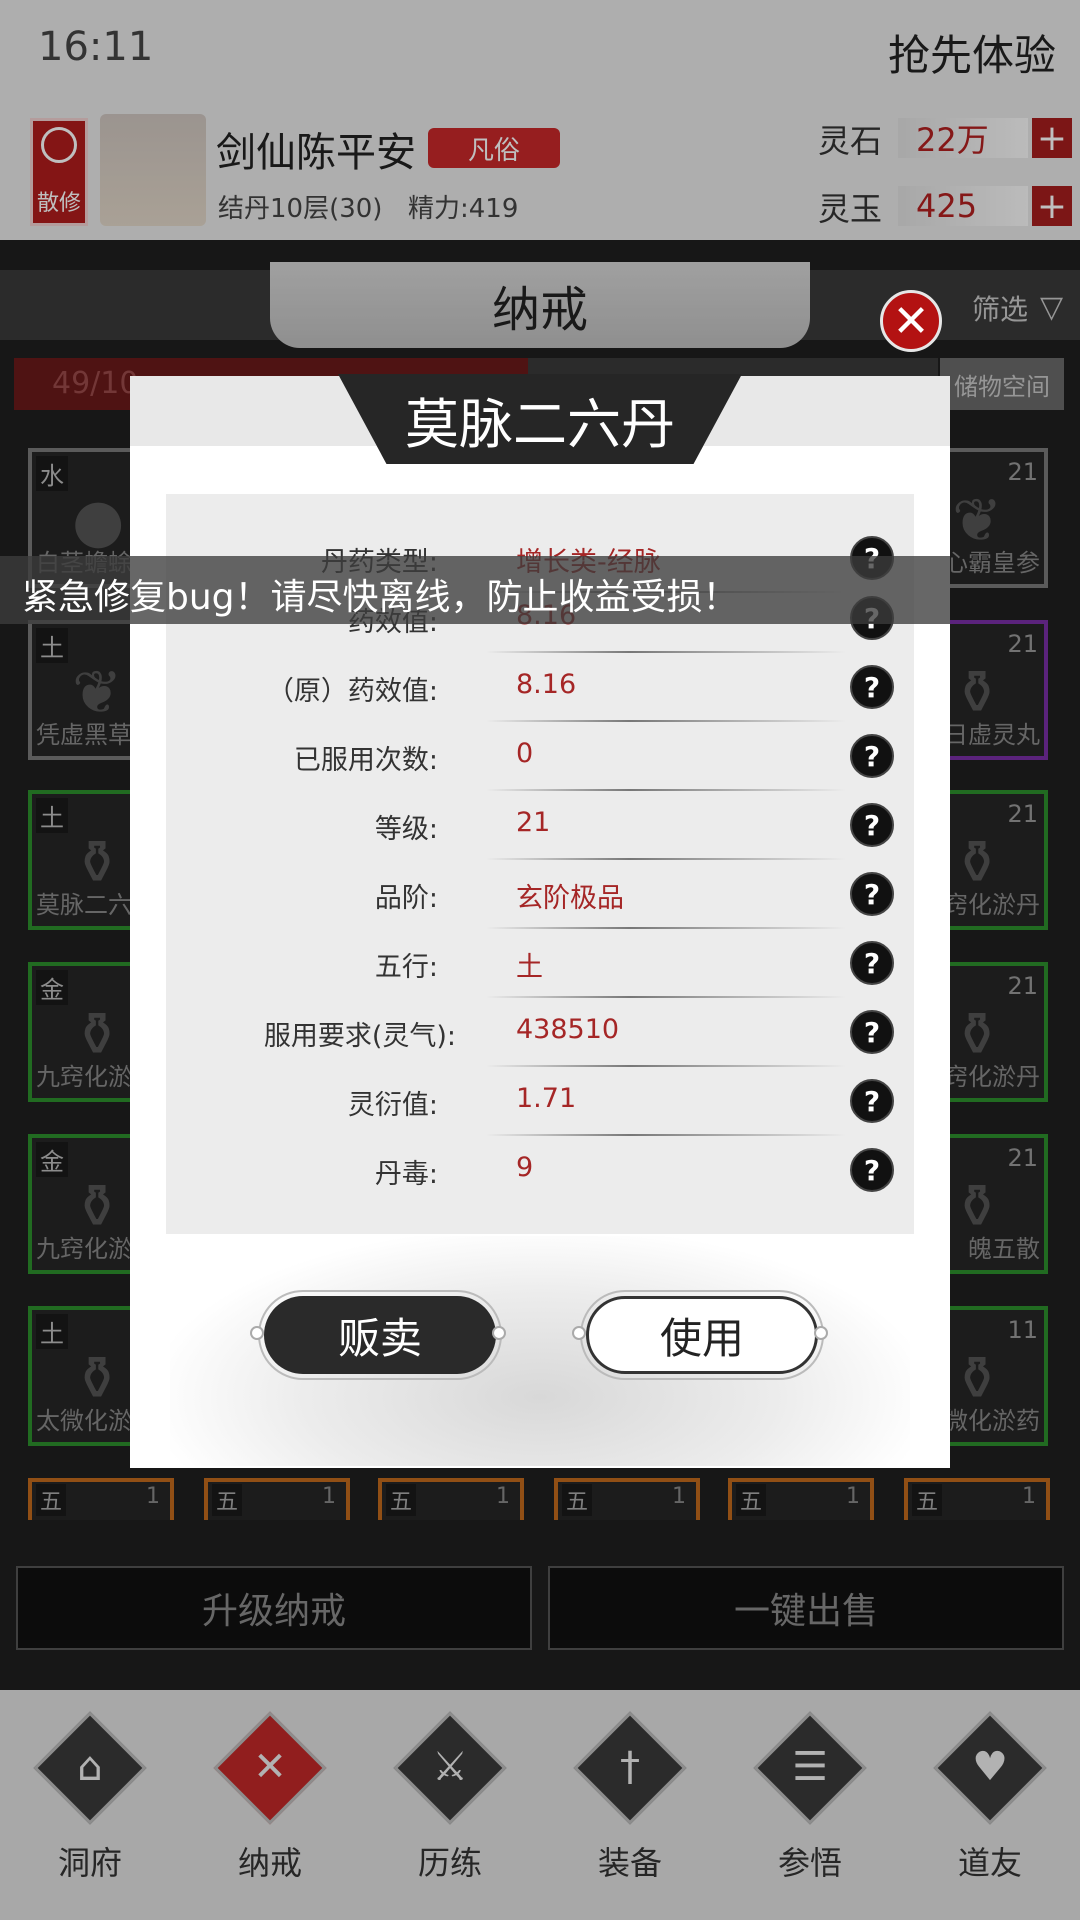  I want to click on info-row: 等级: 21 ?, so click(540, 831).